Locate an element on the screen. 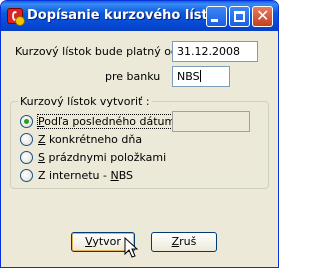 The height and width of the screenshot is (268, 320). radio-label: S prázdnymi položkami is located at coordinates (102, 157).